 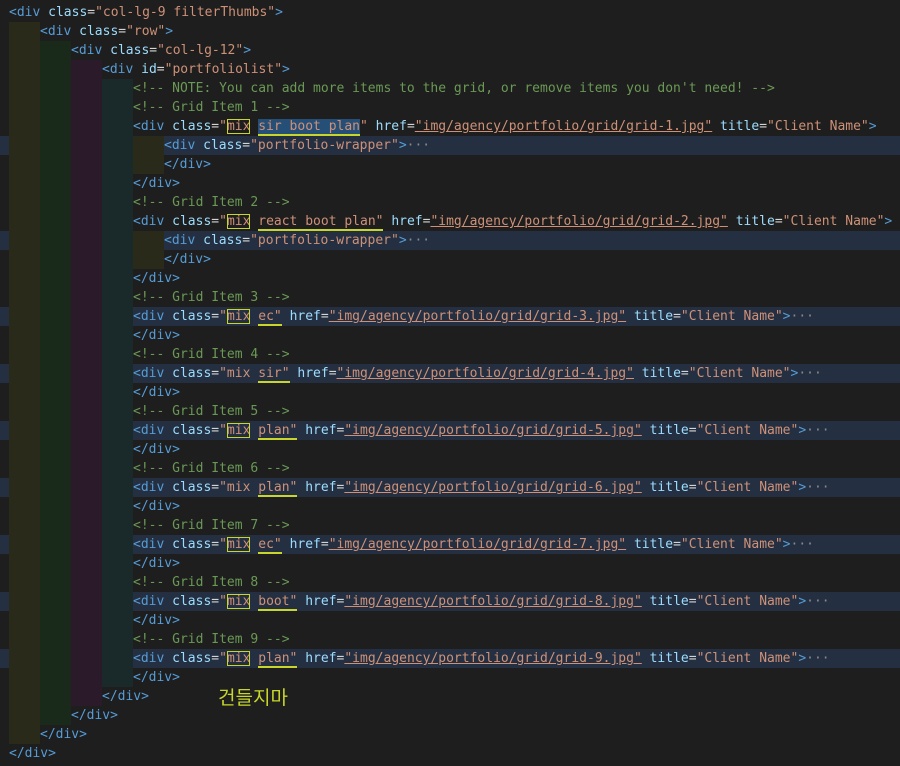 I want to click on code-token: "img/agency/portfolio/grid/grid-7.jpg", so click(x=477, y=544).